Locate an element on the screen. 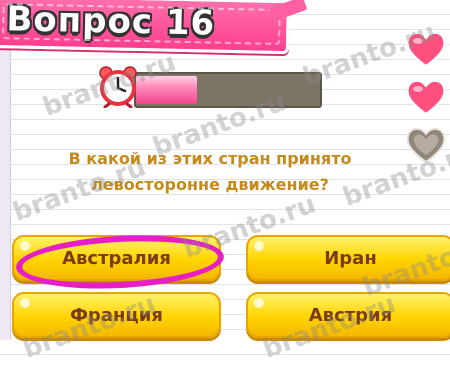 The height and width of the screenshot is (365, 450). answer-button-1: Австралия is located at coordinates (116, 258).